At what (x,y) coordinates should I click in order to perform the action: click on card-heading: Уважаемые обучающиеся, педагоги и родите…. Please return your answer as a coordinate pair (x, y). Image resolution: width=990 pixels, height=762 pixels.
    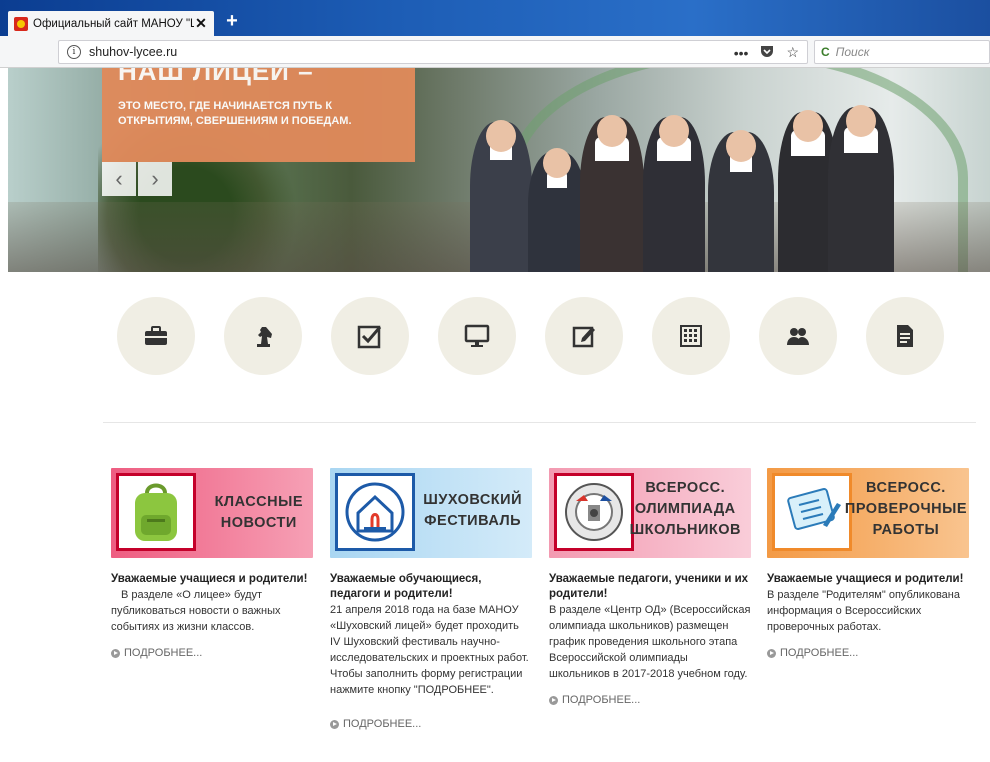
    Looking at the image, I should click on (406, 586).